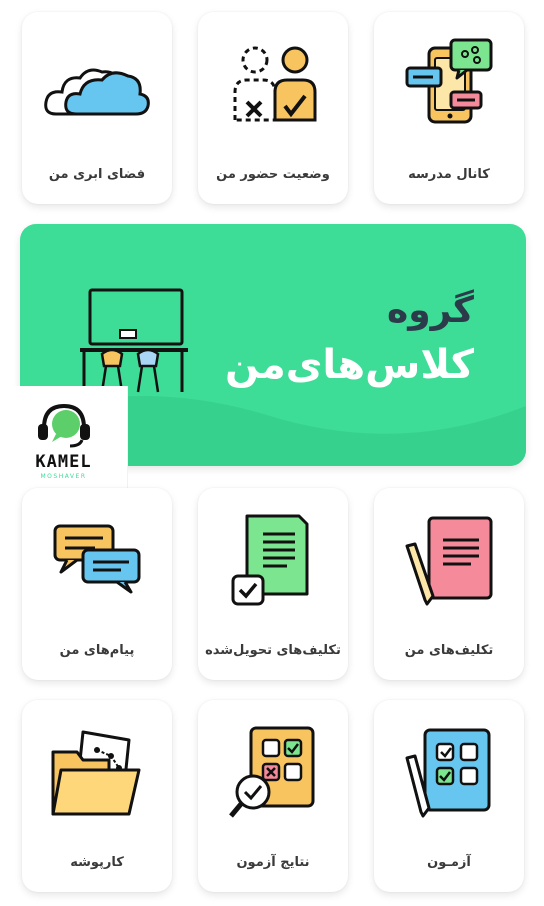  I want to click on portfolio-folder-icon, so click(97, 772).